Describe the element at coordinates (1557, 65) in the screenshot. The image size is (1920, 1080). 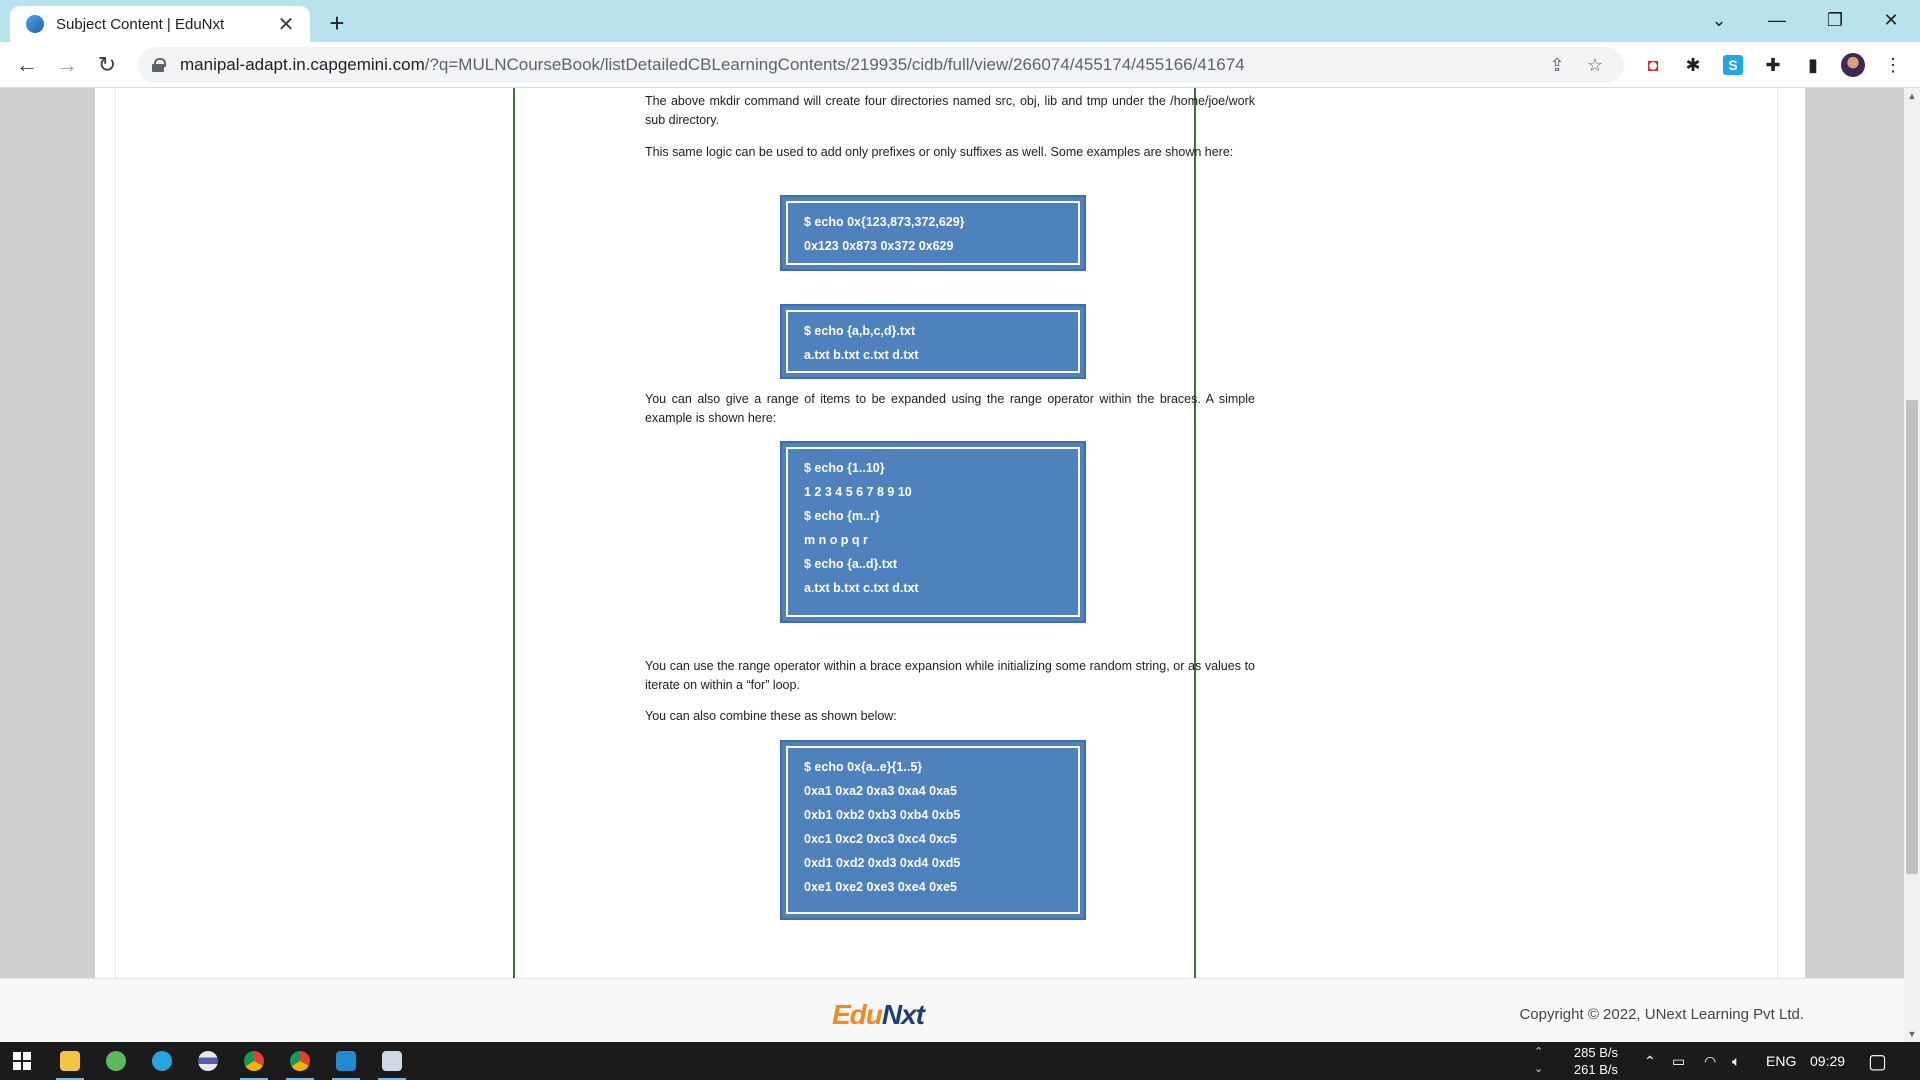
I see `share-icon: ⇪` at that location.